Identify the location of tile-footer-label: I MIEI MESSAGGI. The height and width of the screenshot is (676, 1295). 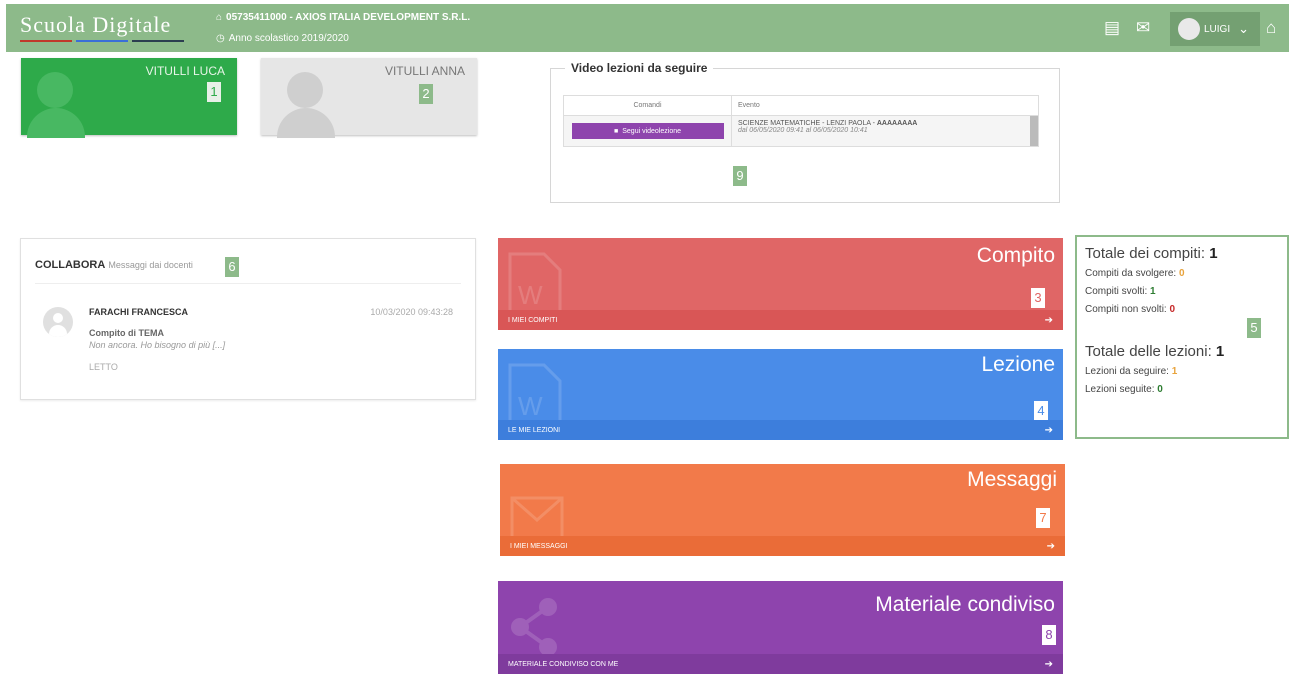
(539, 546).